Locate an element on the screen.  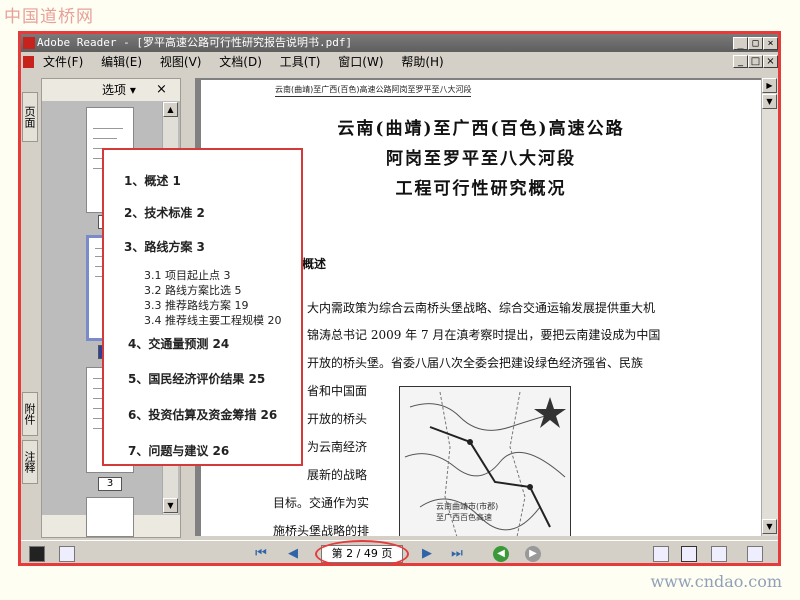
document-icon is located at coordinates (28, 62).